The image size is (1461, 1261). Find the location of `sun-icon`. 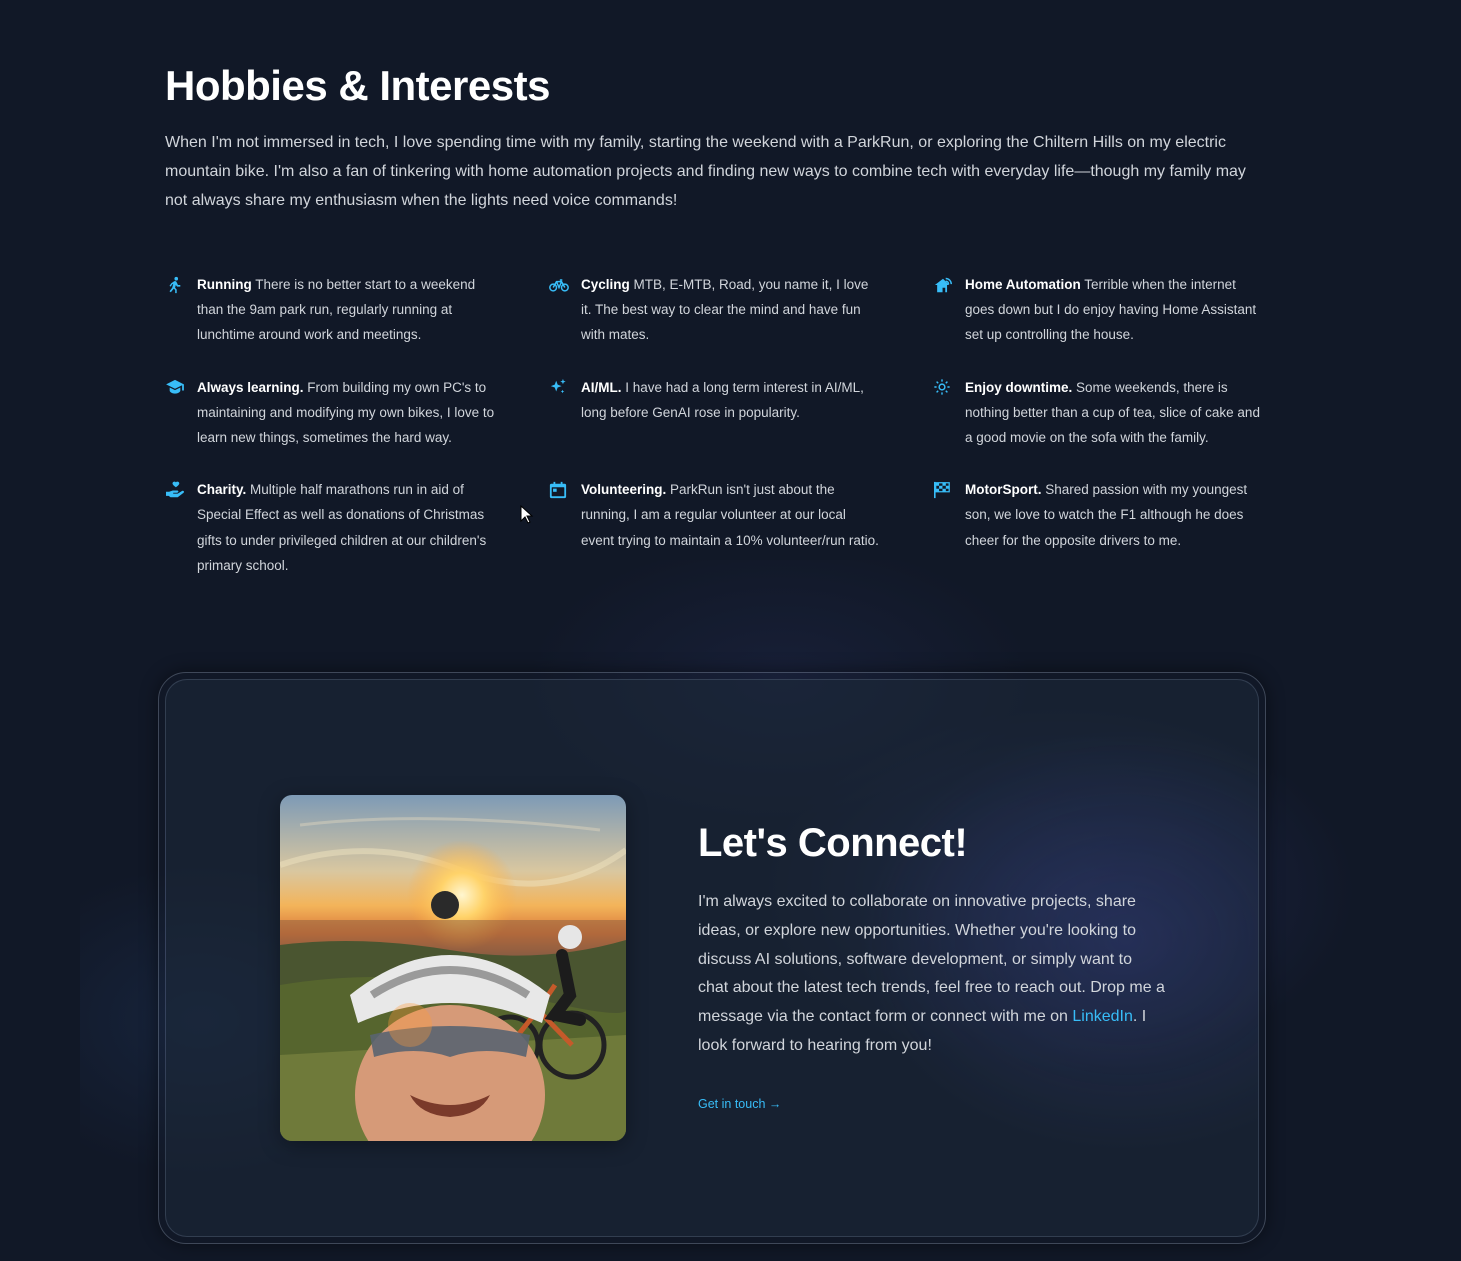

sun-icon is located at coordinates (949, 387).